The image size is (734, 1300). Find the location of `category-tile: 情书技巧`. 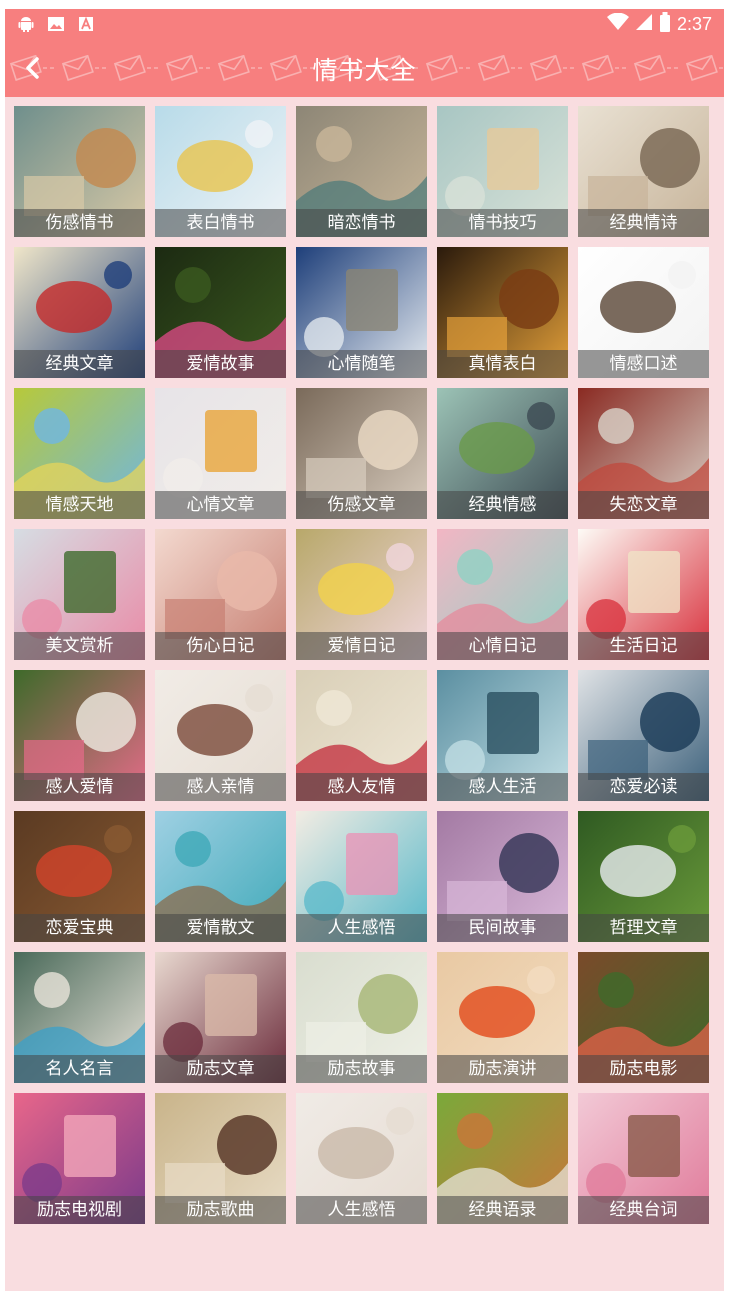

category-tile: 情书技巧 is located at coordinates (502, 171).